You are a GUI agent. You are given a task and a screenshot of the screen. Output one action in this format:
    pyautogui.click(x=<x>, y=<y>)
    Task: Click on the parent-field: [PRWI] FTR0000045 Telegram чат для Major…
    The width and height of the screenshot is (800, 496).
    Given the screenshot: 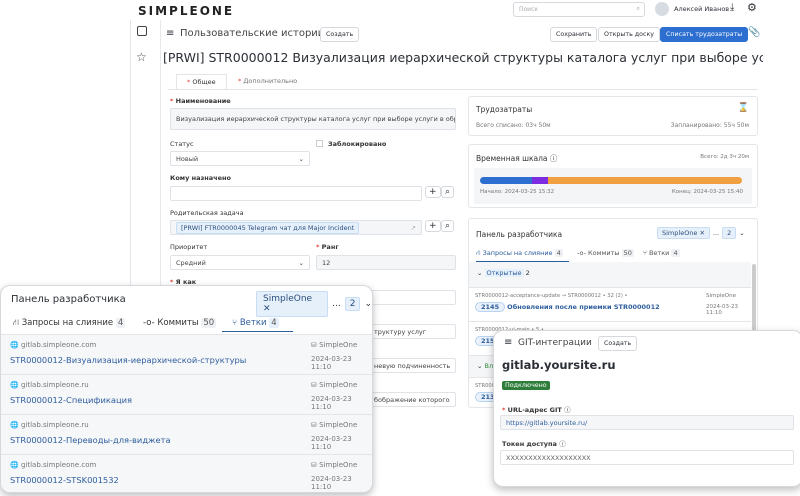 What is the action you would take?
    pyautogui.click(x=296, y=227)
    